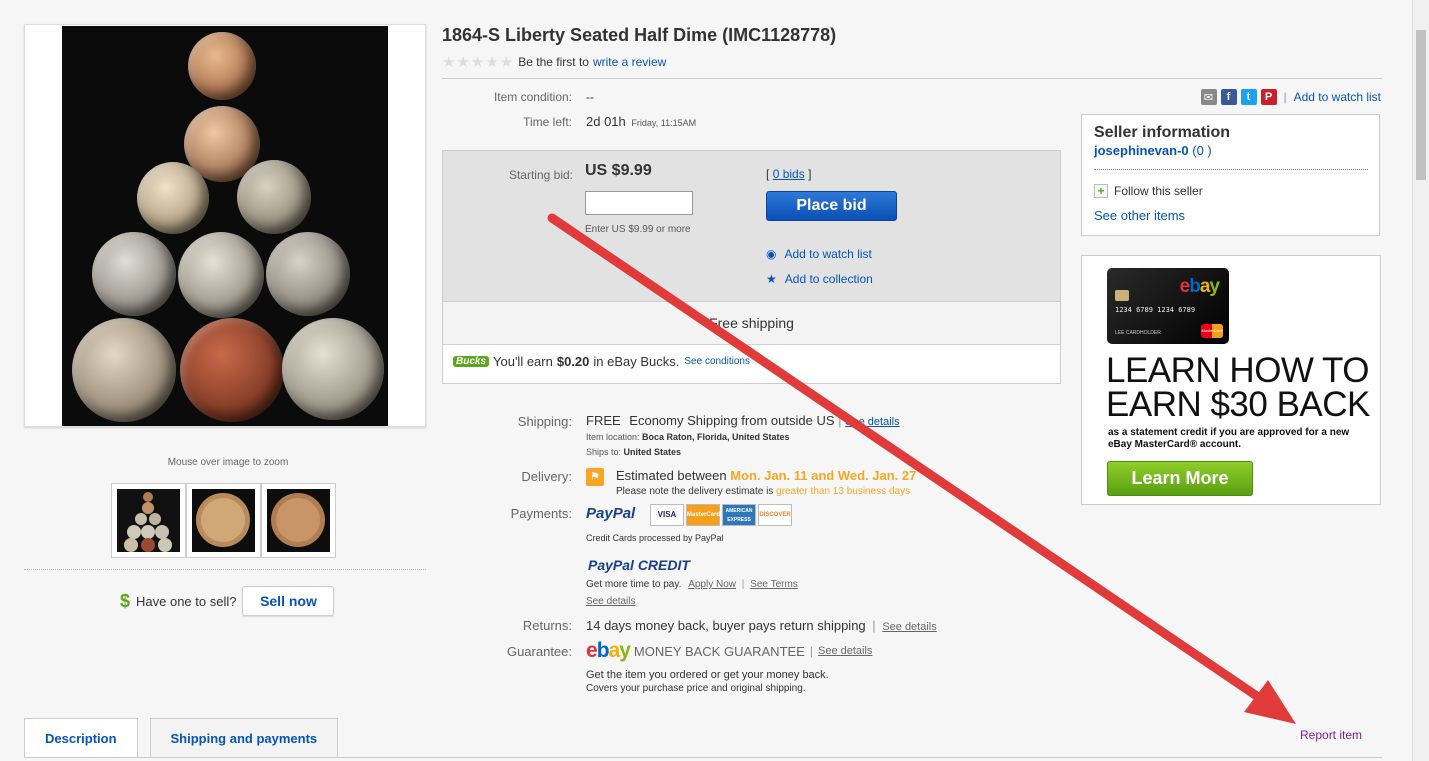 The image size is (1429, 761). What do you see at coordinates (244, 738) in the screenshot?
I see `tab-shipping-and-payments: Shipping and payments` at bounding box center [244, 738].